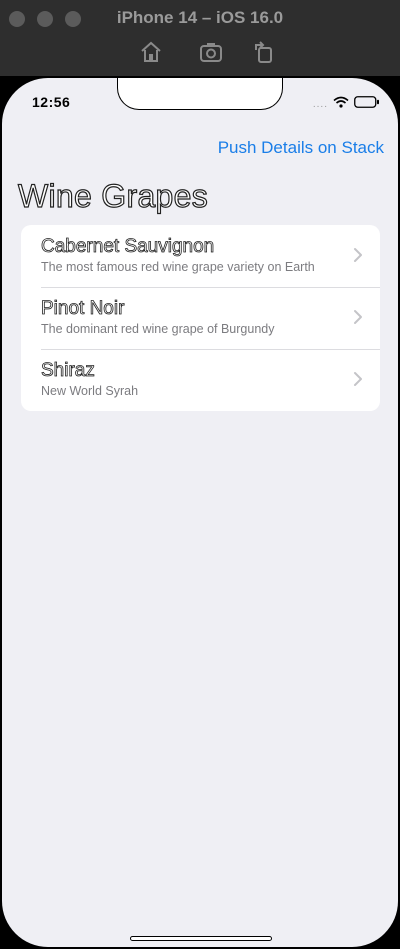 The width and height of the screenshot is (400, 949). I want to click on status-time: 12:56, so click(51, 102).